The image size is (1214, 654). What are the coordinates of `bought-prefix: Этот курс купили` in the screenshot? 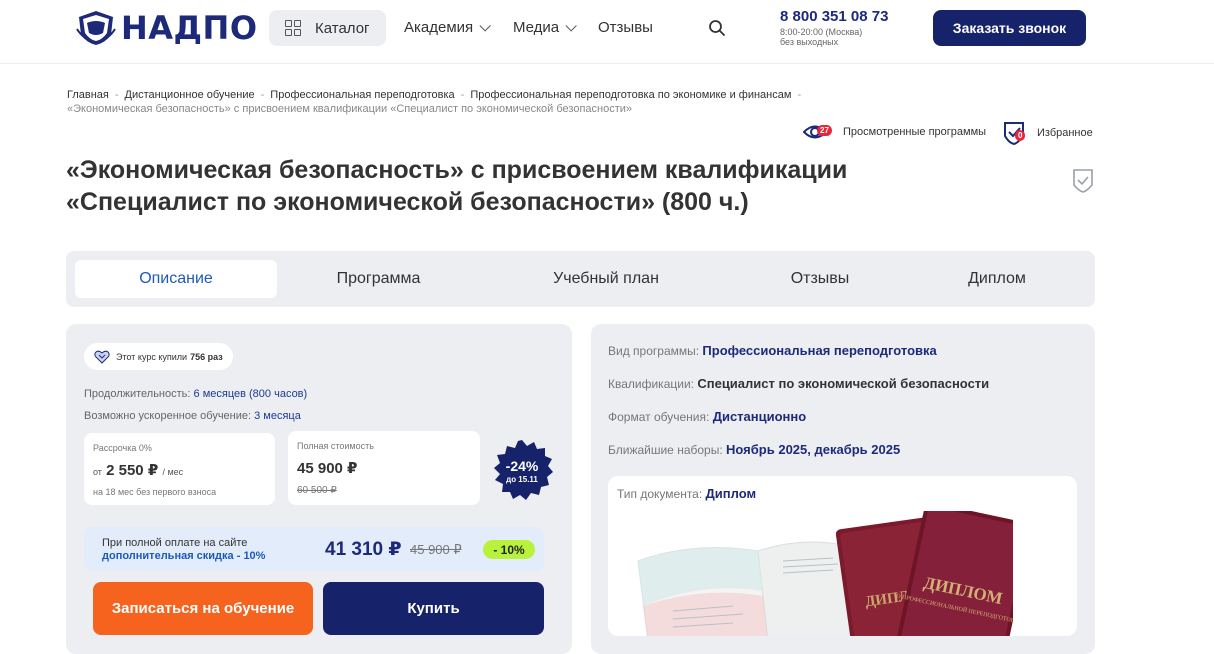 It's located at (152, 356).